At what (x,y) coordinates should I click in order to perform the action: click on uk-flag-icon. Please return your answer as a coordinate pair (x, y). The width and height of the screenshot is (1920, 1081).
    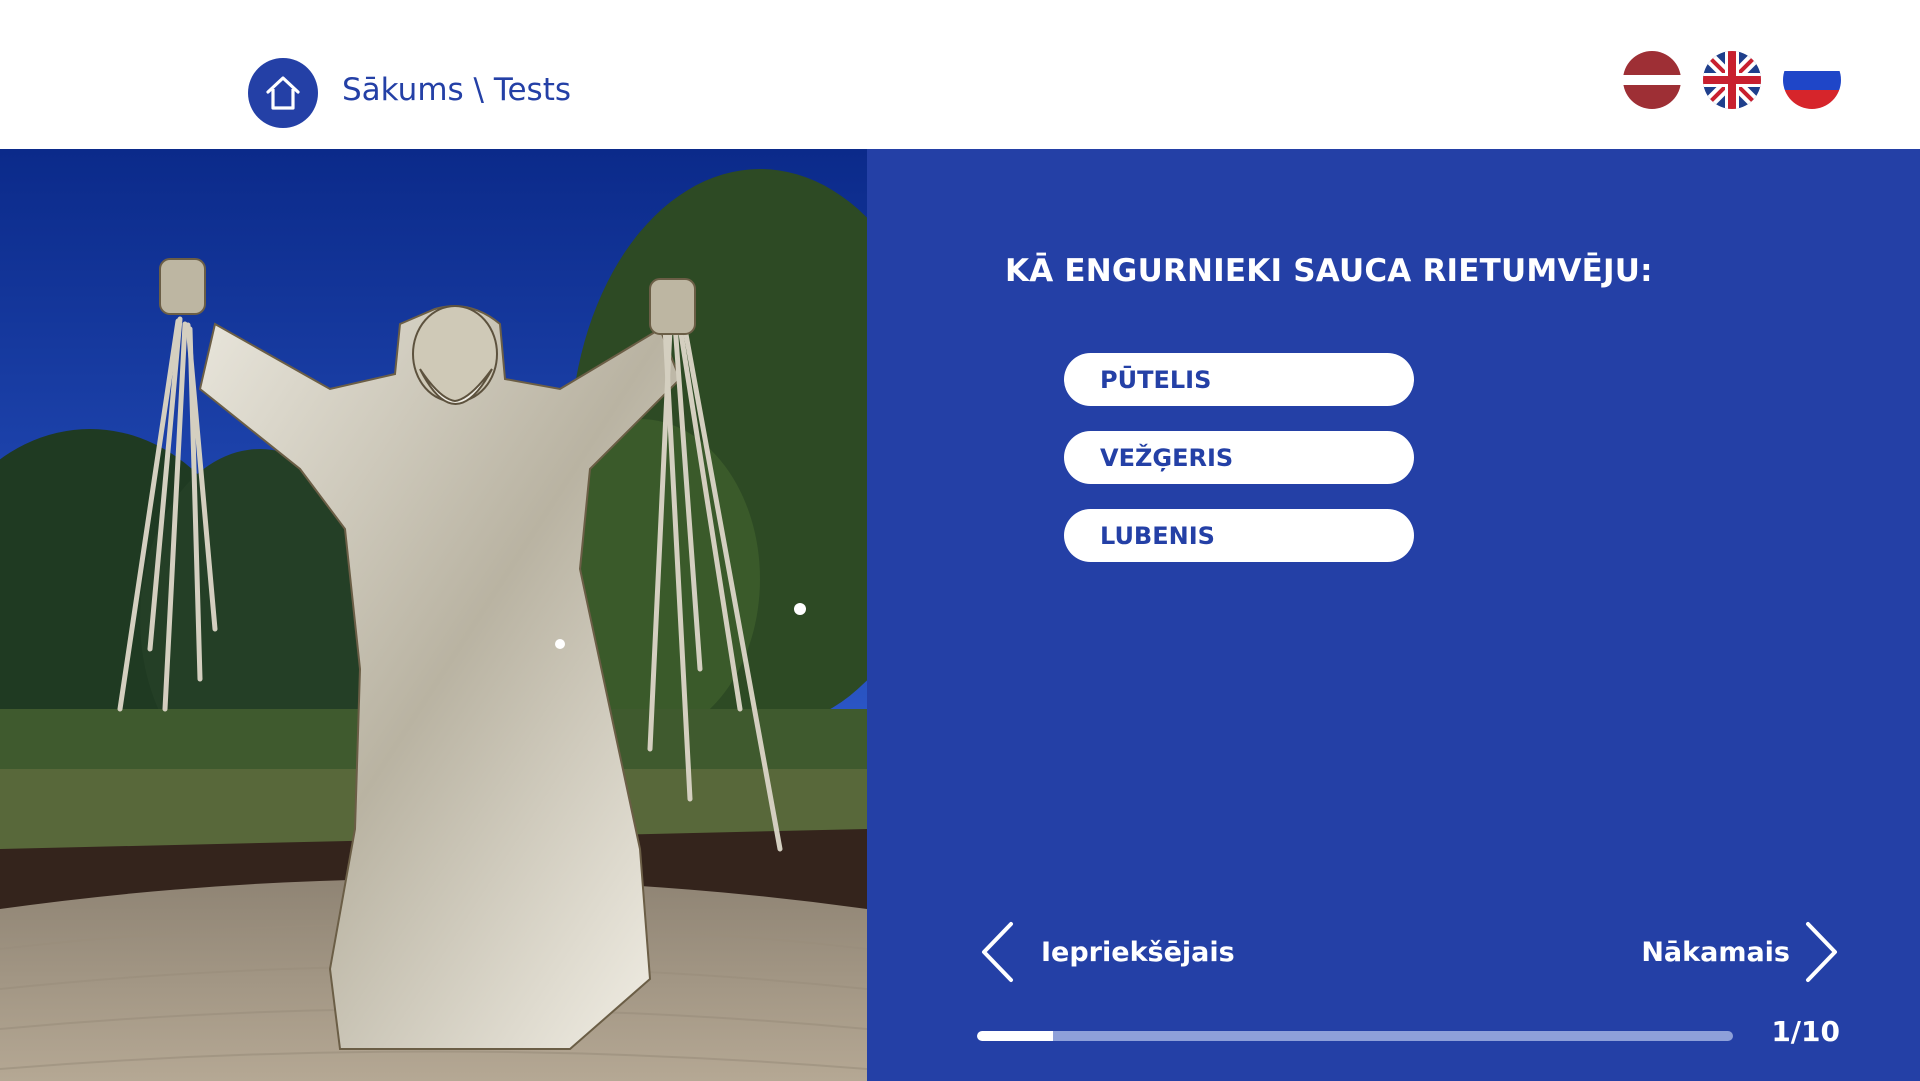
    Looking at the image, I should click on (1732, 80).